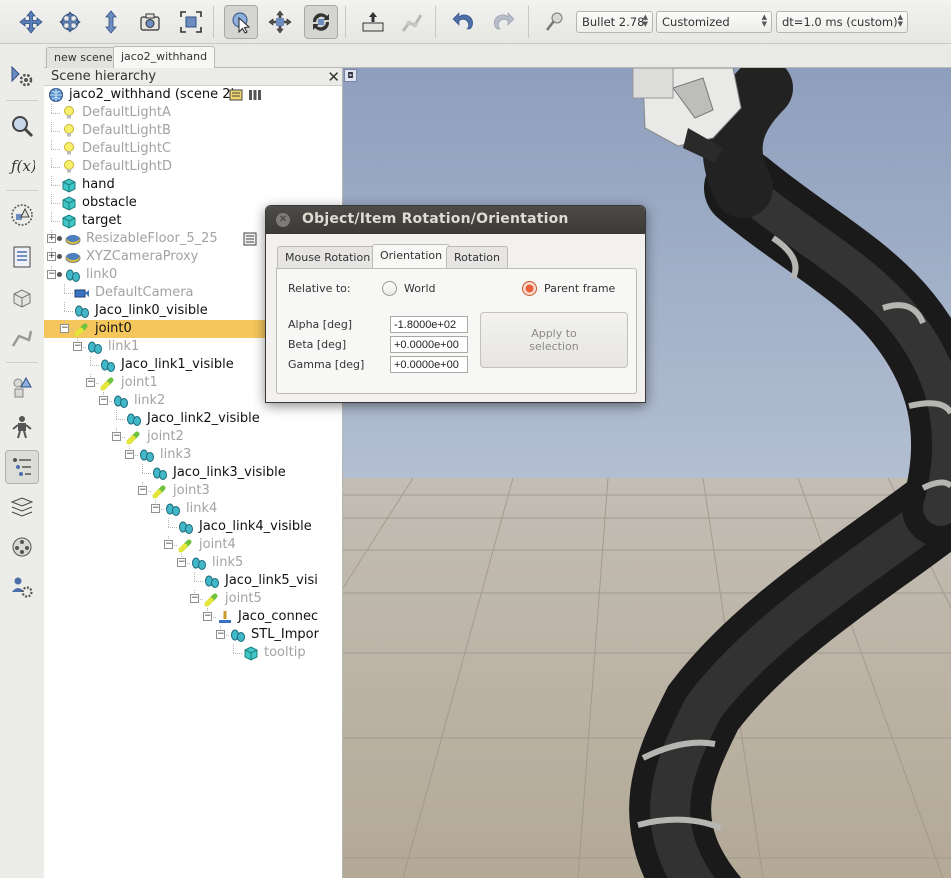 Image resolution: width=951 pixels, height=878 pixels. Describe the element at coordinates (83, 58) in the screenshot. I see `tab-new-scene: new scene` at that location.